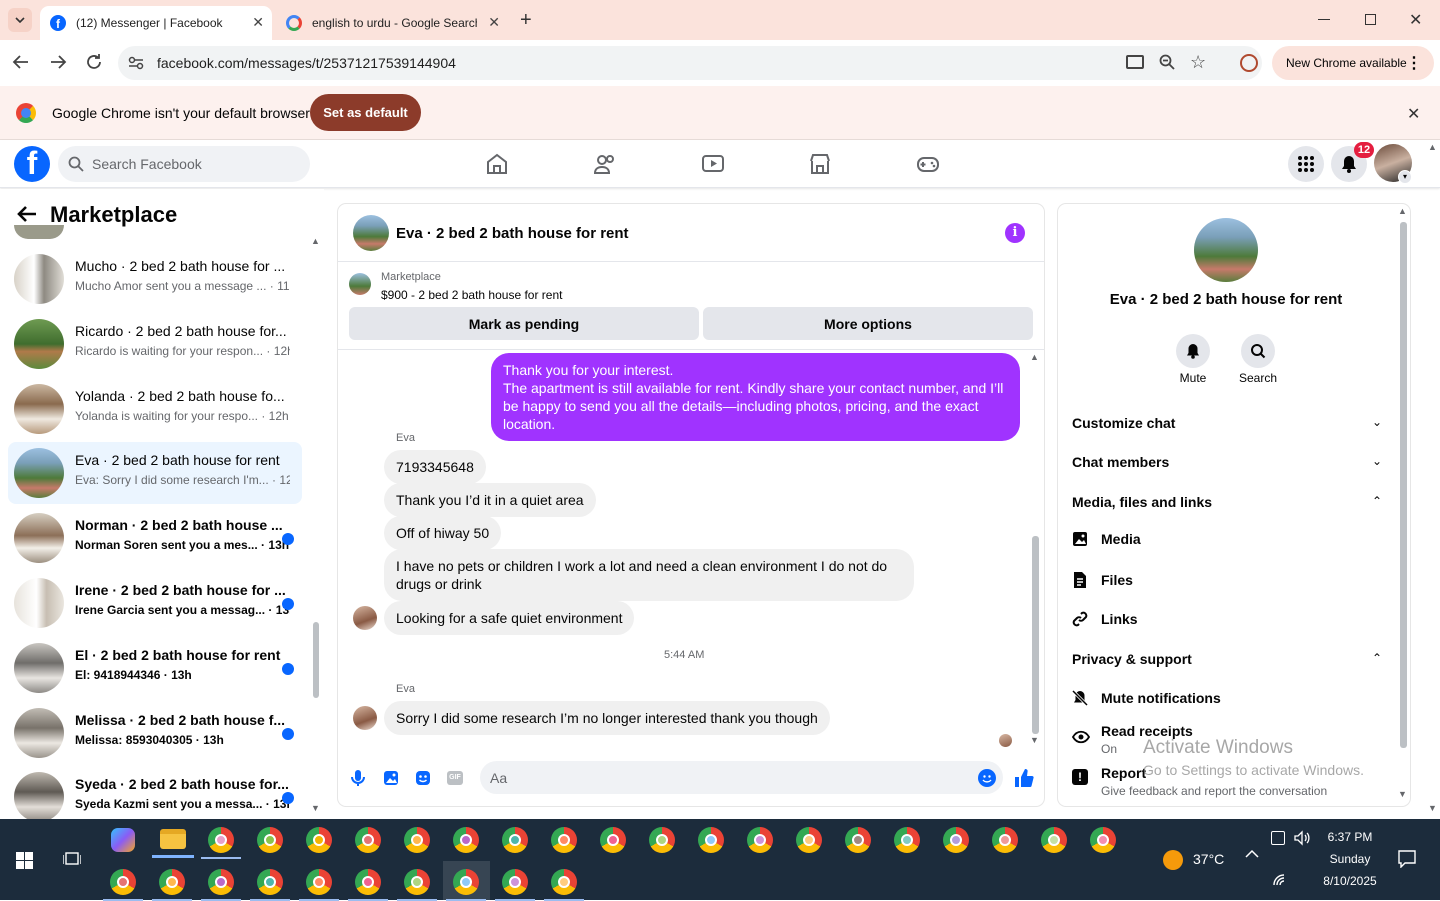 This screenshot has height=901, width=1440. I want to click on site-settings-icon, so click(136, 63).